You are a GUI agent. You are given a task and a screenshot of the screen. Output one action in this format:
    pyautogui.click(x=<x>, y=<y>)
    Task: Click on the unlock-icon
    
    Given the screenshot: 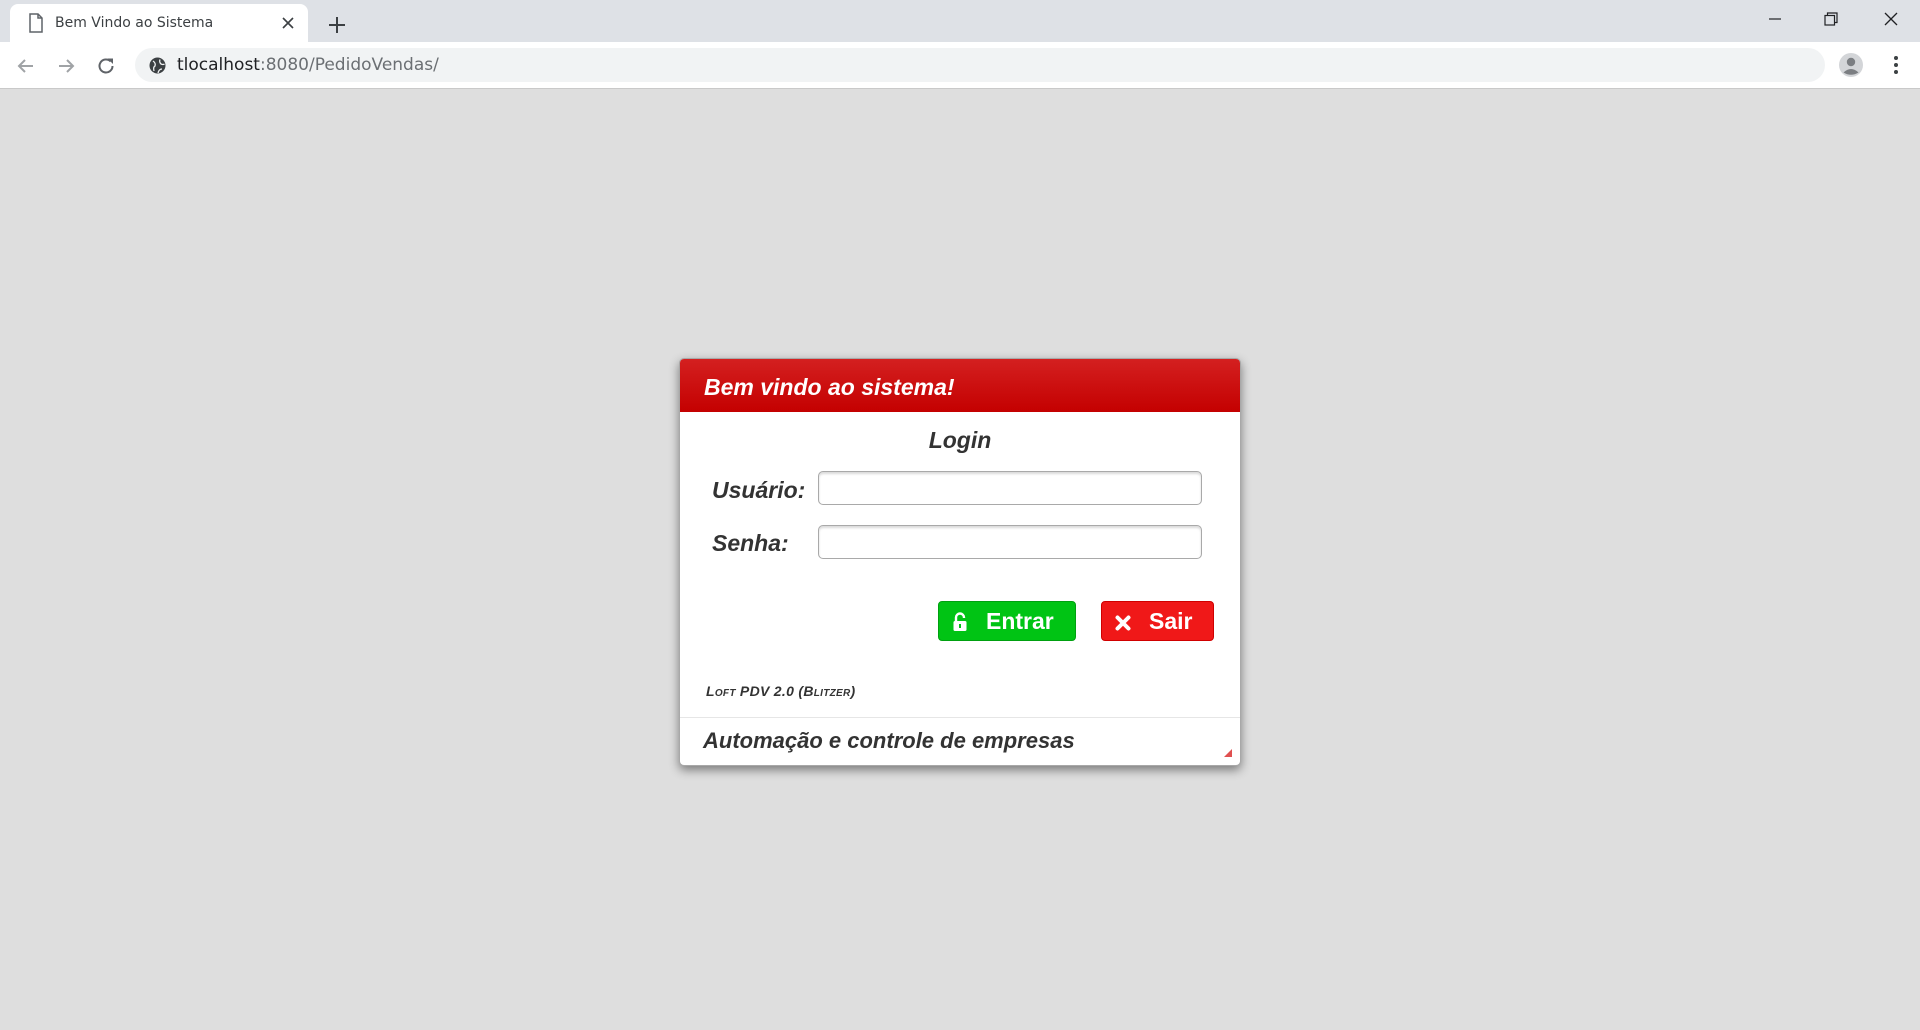 What is the action you would take?
    pyautogui.click(x=960, y=621)
    